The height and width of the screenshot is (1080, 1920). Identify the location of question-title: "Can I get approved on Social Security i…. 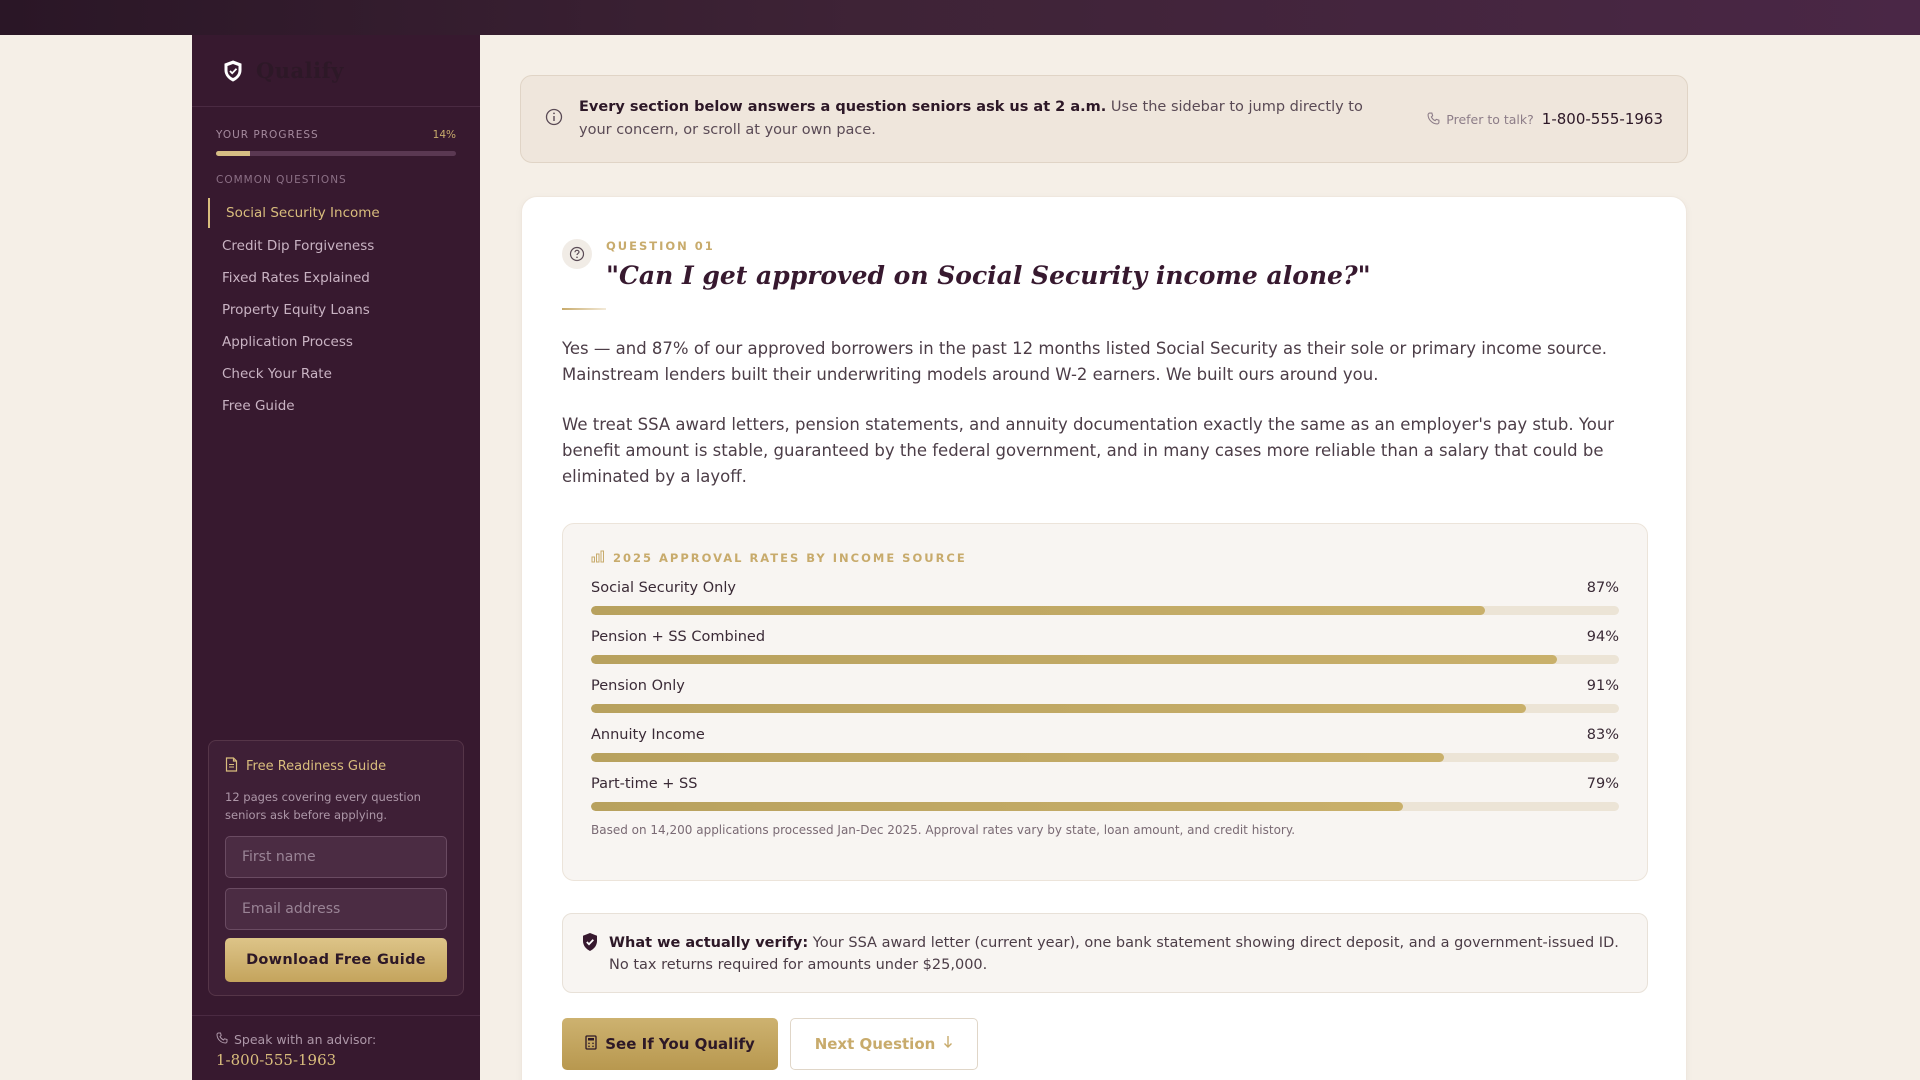
(988, 275).